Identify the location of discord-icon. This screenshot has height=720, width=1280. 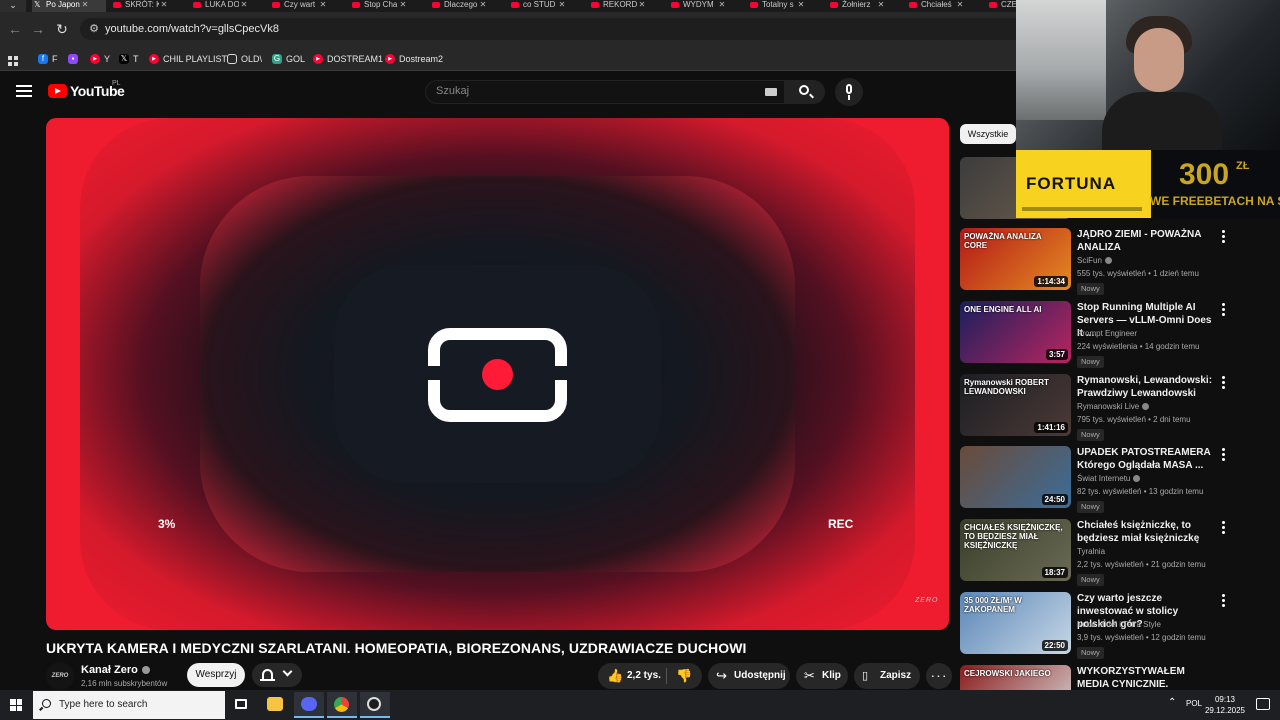
(309, 705).